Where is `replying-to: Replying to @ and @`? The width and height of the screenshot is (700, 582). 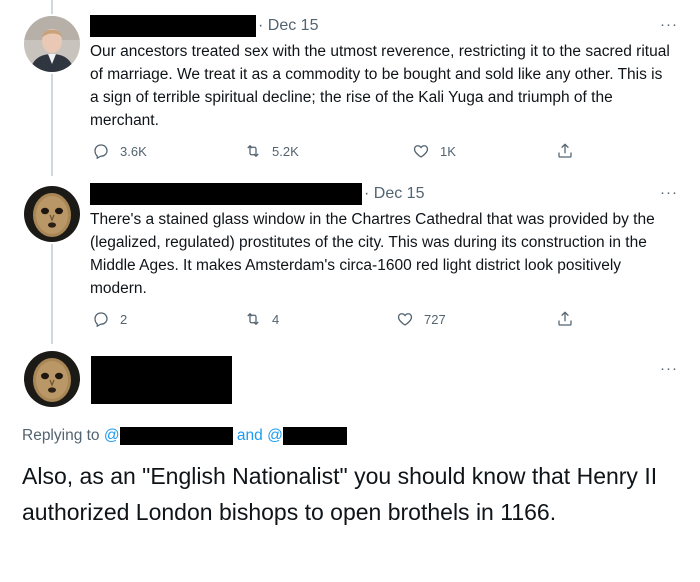
replying-to: Replying to @ and @ is located at coordinates (184, 436).